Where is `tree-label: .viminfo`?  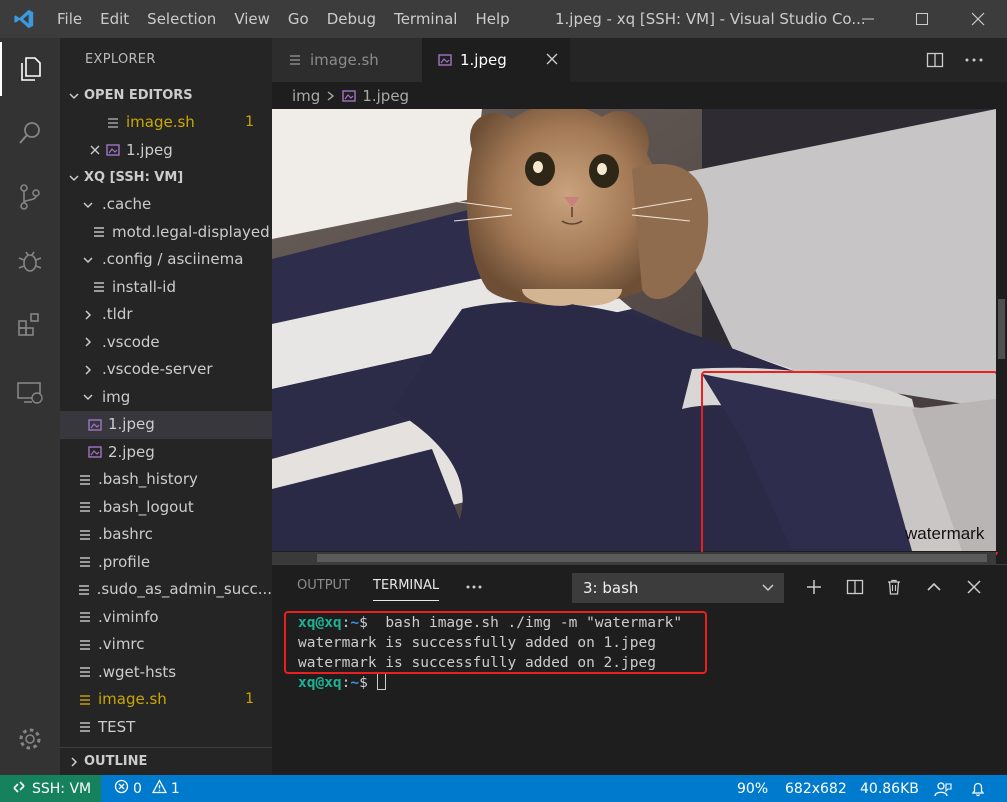
tree-label: .viminfo is located at coordinates (128, 616).